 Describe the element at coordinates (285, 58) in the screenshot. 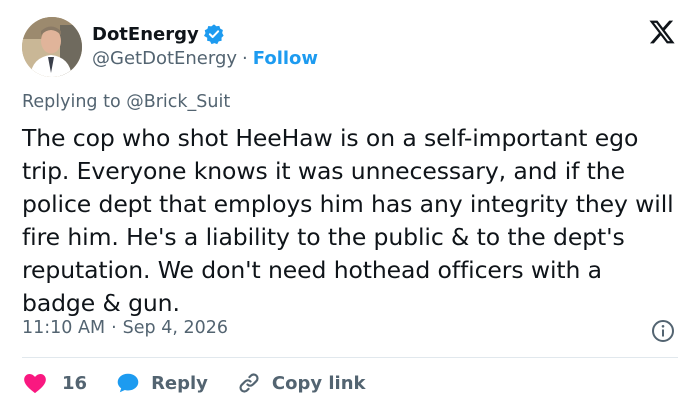

I see `follow-button: Follow` at that location.